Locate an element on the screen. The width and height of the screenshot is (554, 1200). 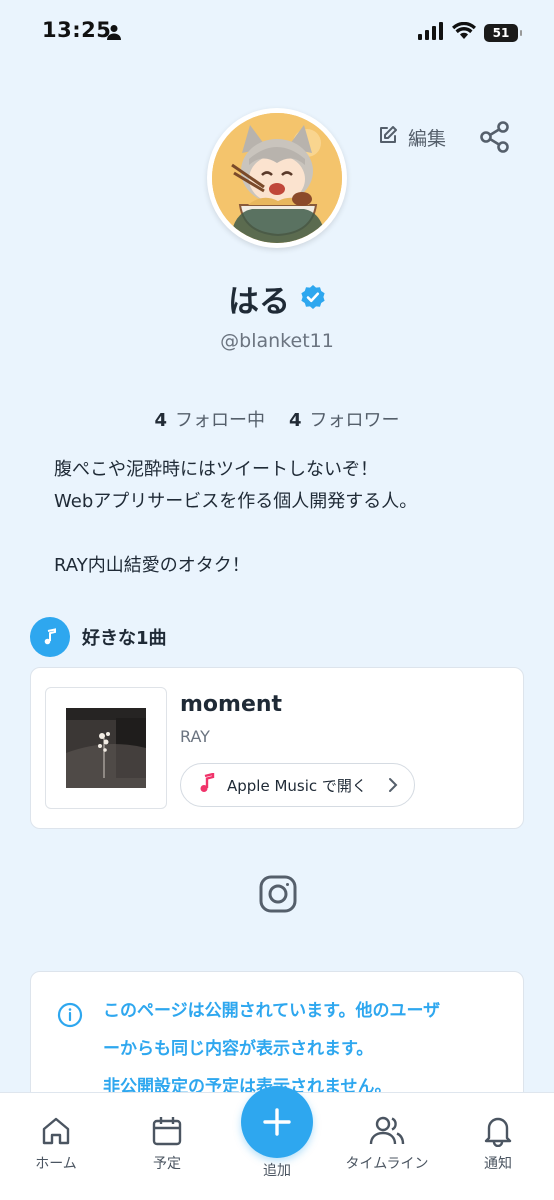
bio-line is located at coordinates (235, 534).